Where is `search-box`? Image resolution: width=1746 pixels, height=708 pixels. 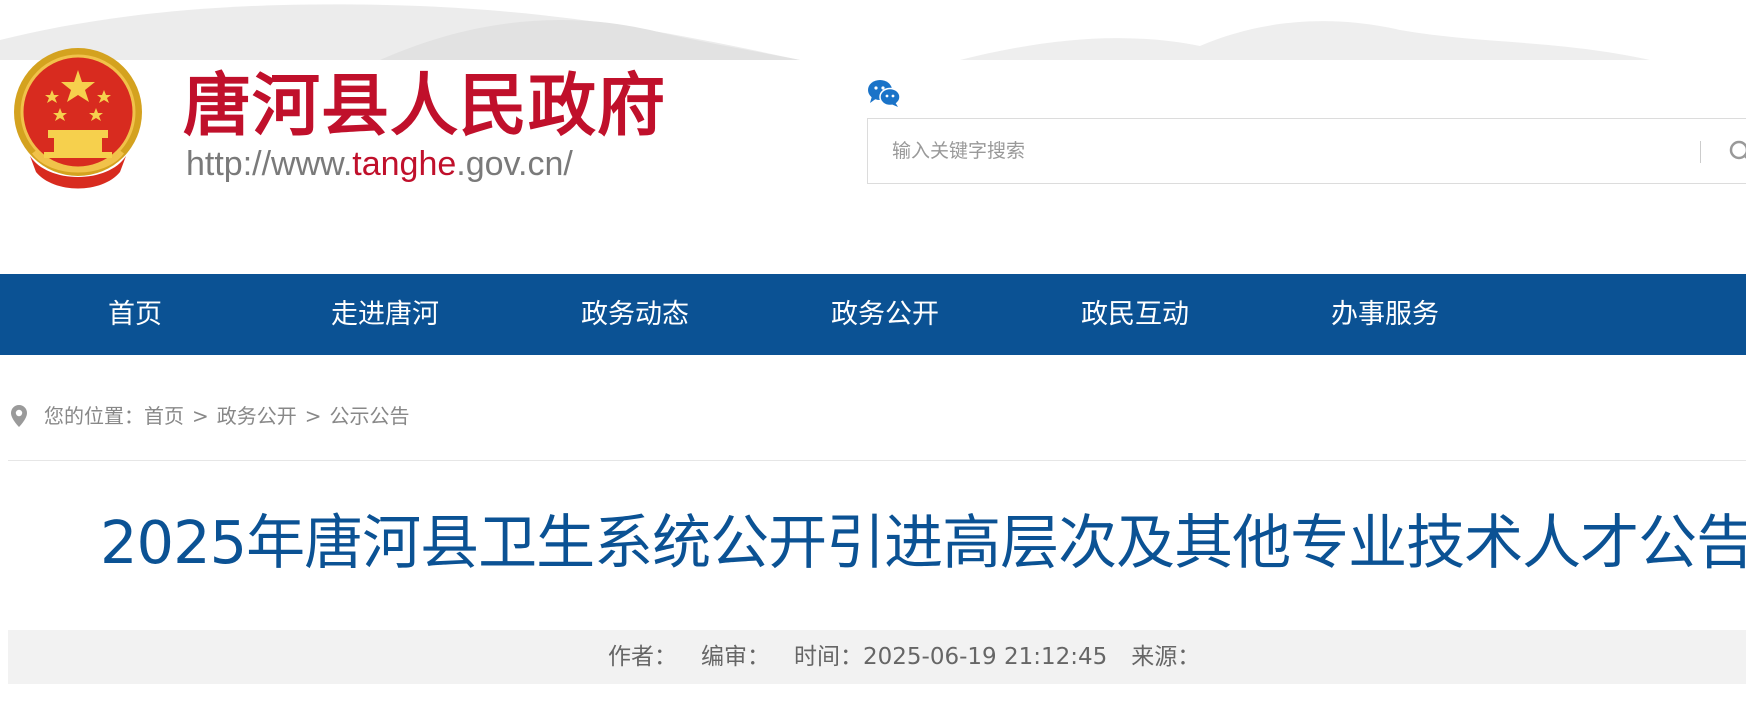 search-box is located at coordinates (1306, 151).